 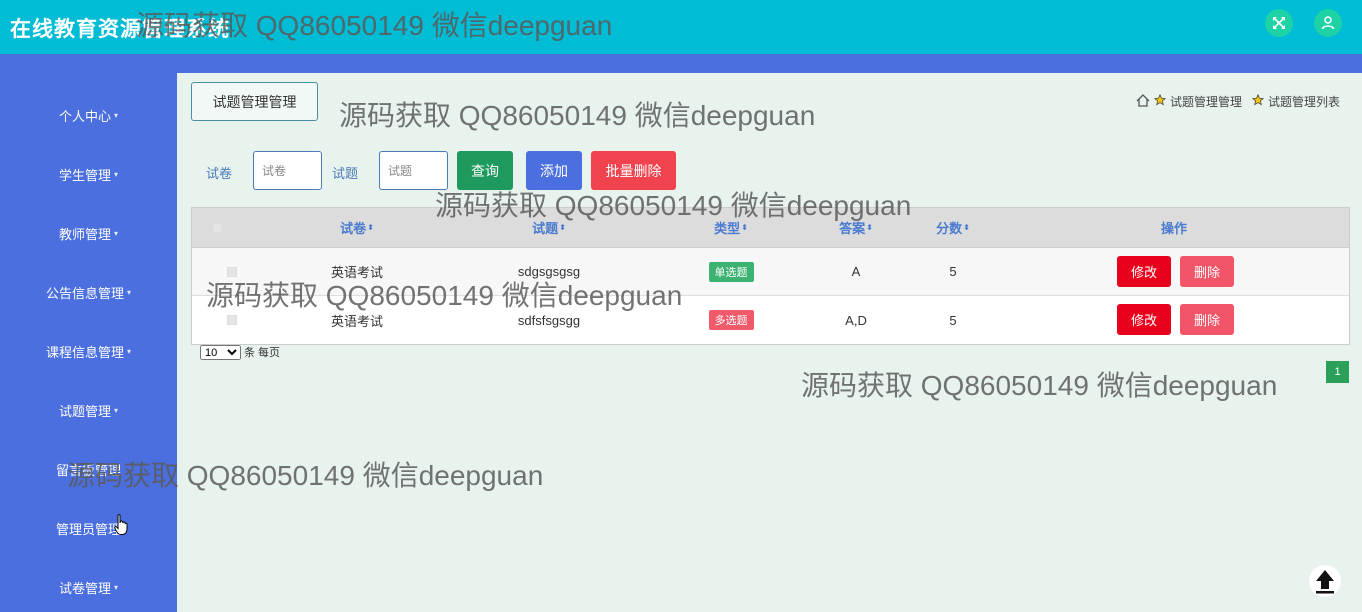 I want to click on sidebar-item-personal-center: 个人中心 ▾, so click(x=88, y=115).